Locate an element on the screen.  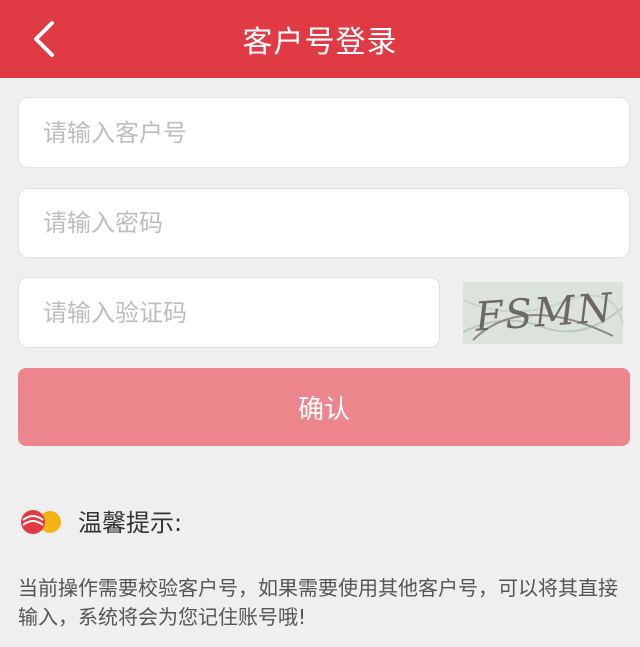
back-button is located at coordinates (43, 39).